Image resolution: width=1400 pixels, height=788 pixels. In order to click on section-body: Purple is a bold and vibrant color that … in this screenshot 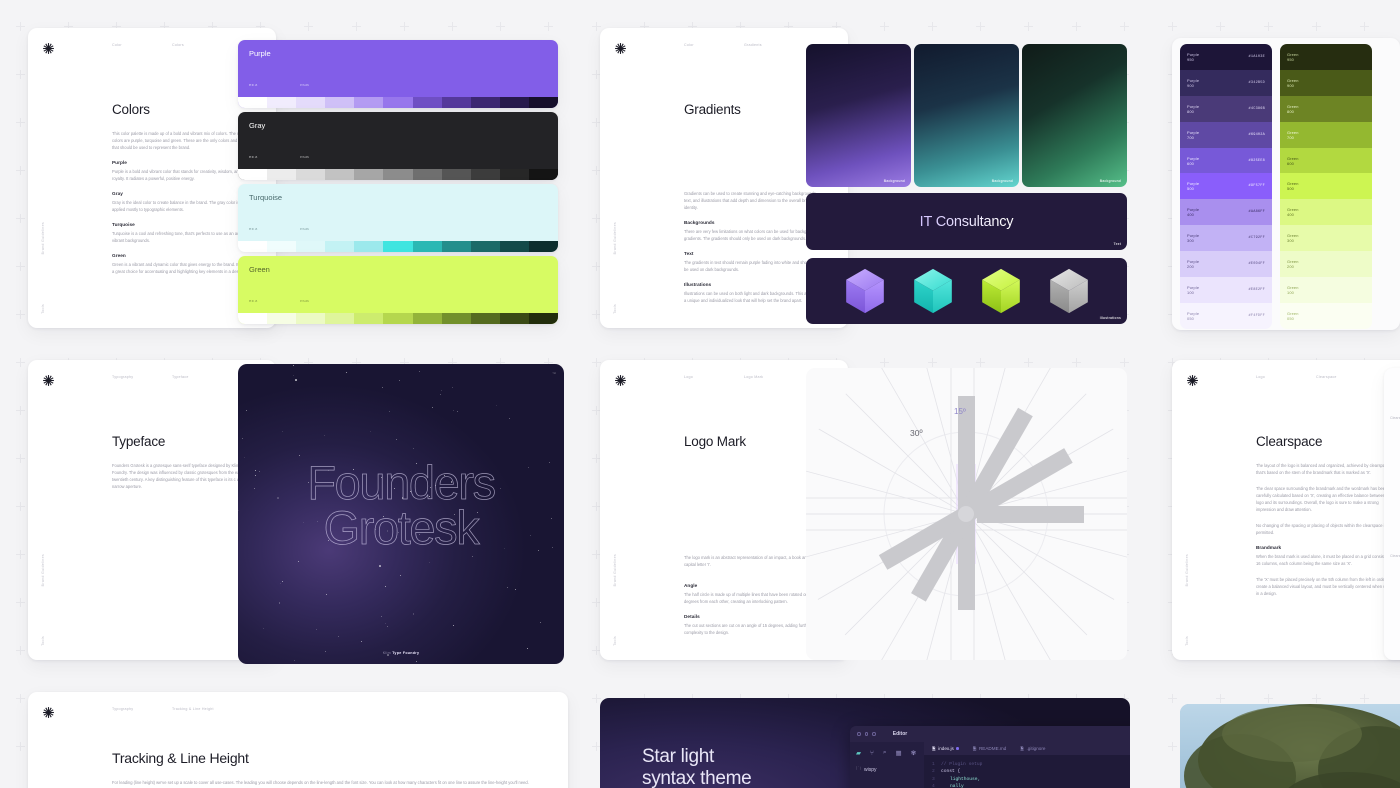, I will do `click(176, 175)`.